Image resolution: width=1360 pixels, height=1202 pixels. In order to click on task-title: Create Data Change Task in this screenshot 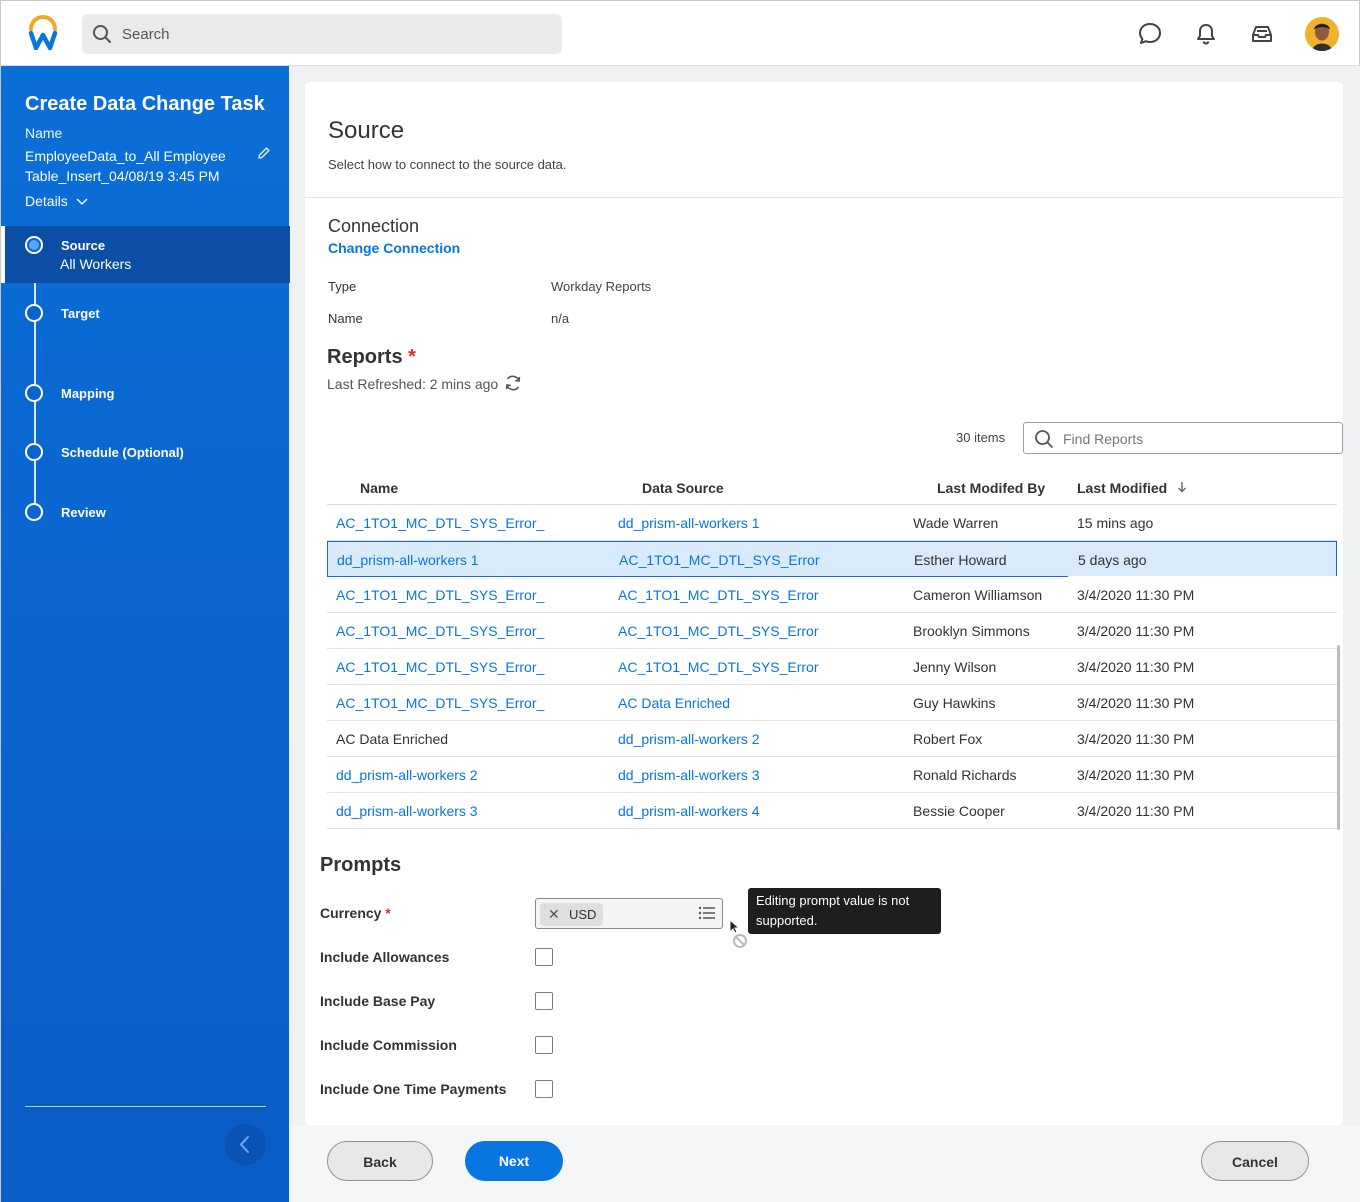, I will do `click(145, 104)`.